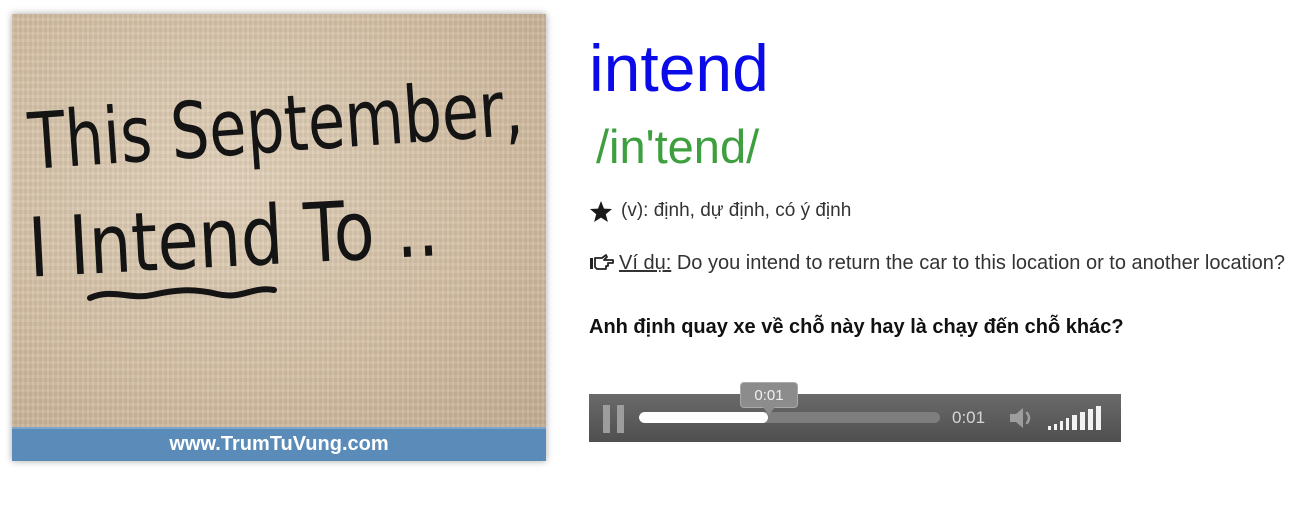 The height and width of the screenshot is (520, 1299). What do you see at coordinates (279, 444) in the screenshot?
I see `site-url-banner: www.TrumTuVung.com` at bounding box center [279, 444].